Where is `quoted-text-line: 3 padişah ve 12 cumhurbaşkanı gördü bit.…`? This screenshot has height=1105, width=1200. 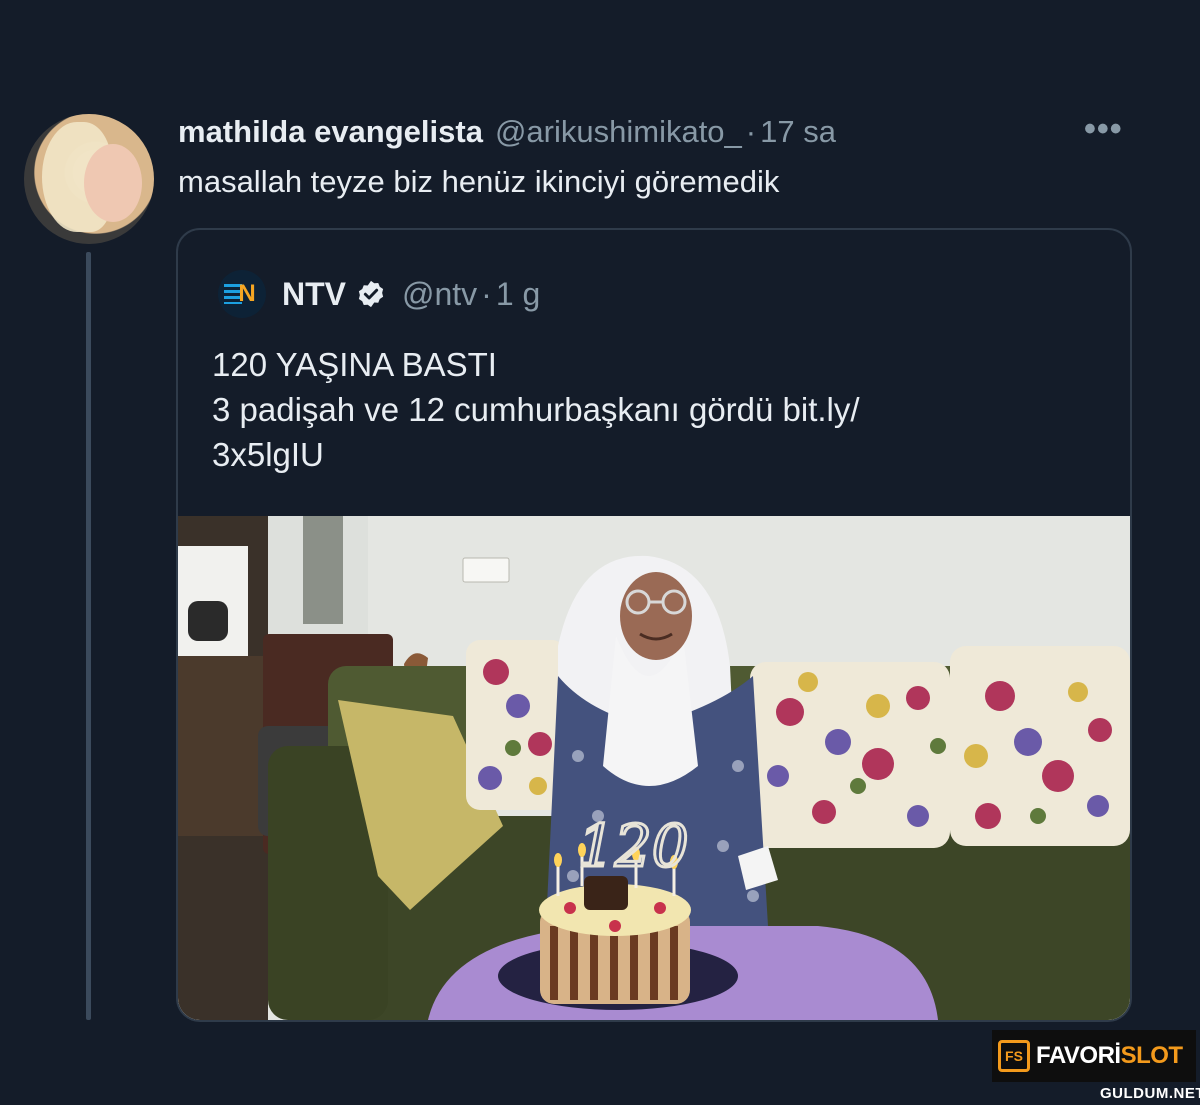 quoted-text-line: 3 padişah ve 12 cumhurbaşkanı gördü bit.… is located at coordinates (652, 409).